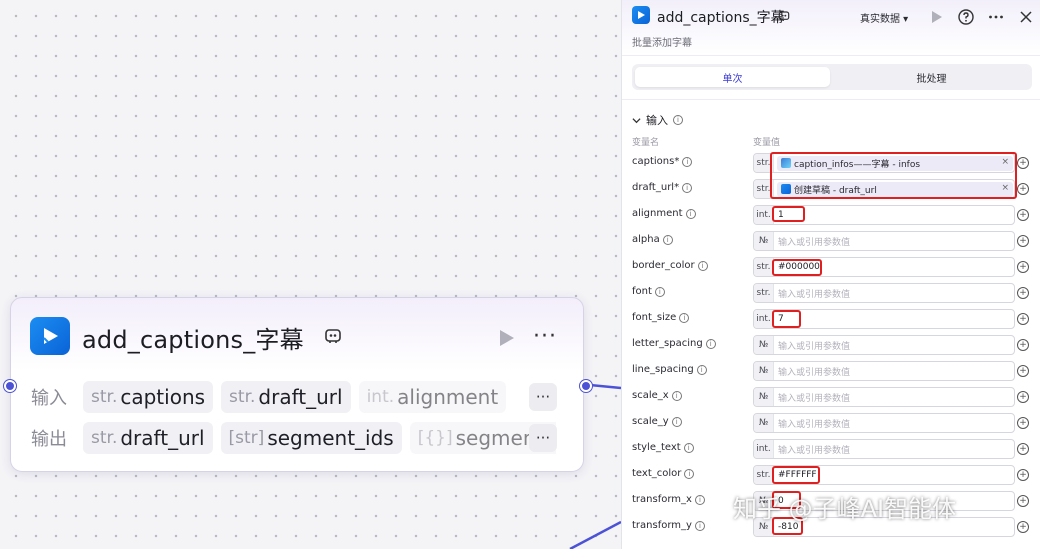 The image size is (1040, 549). Describe the element at coordinates (586, 386) in the screenshot. I see `output-port` at that location.